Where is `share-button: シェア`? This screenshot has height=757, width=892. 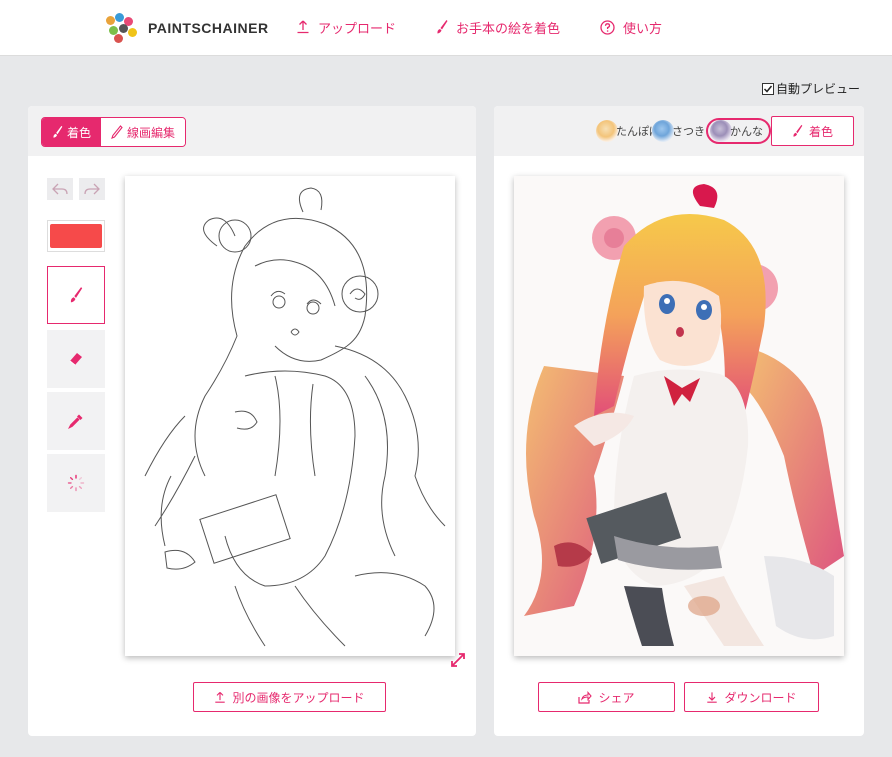
share-button: シェア is located at coordinates (606, 697).